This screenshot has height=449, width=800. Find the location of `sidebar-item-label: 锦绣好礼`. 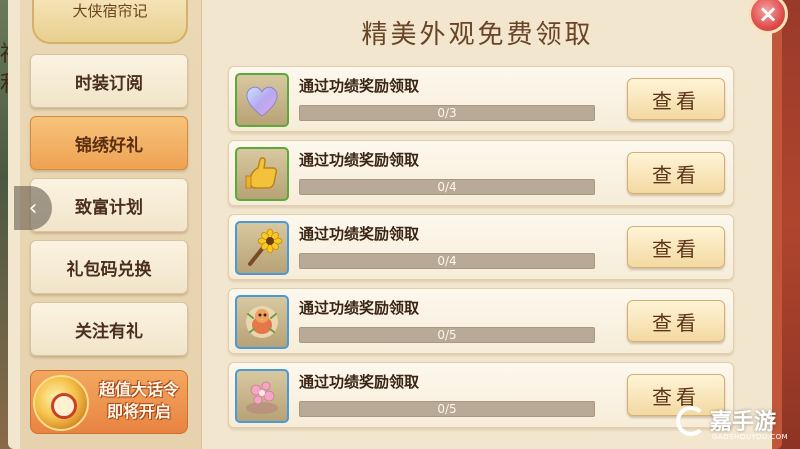

sidebar-item-label: 锦绣好礼 is located at coordinates (109, 145).